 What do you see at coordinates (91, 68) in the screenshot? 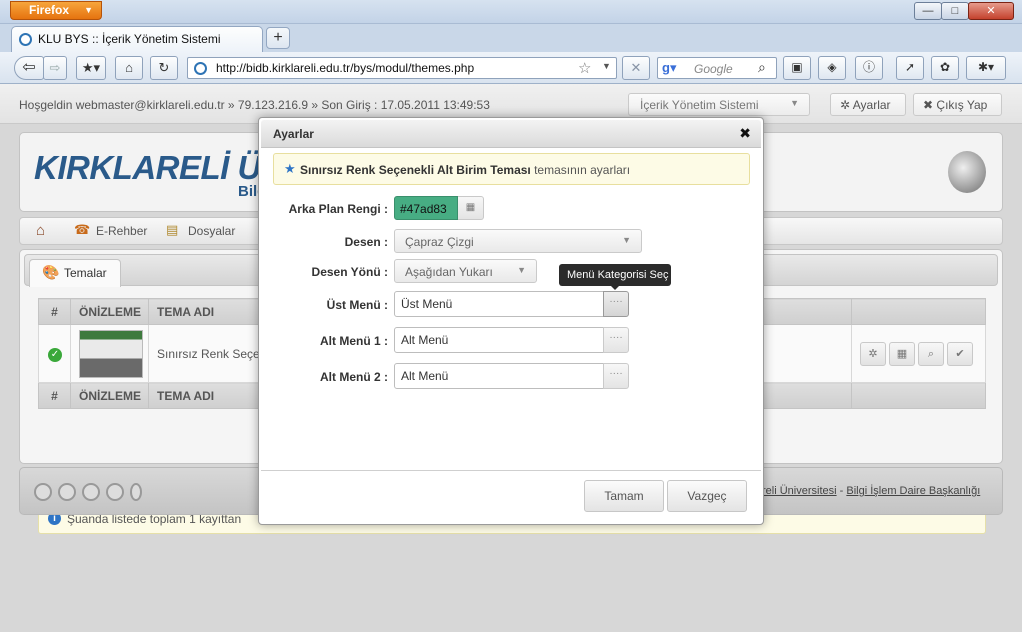
I see `bookmarks-button: ★▾` at bounding box center [91, 68].